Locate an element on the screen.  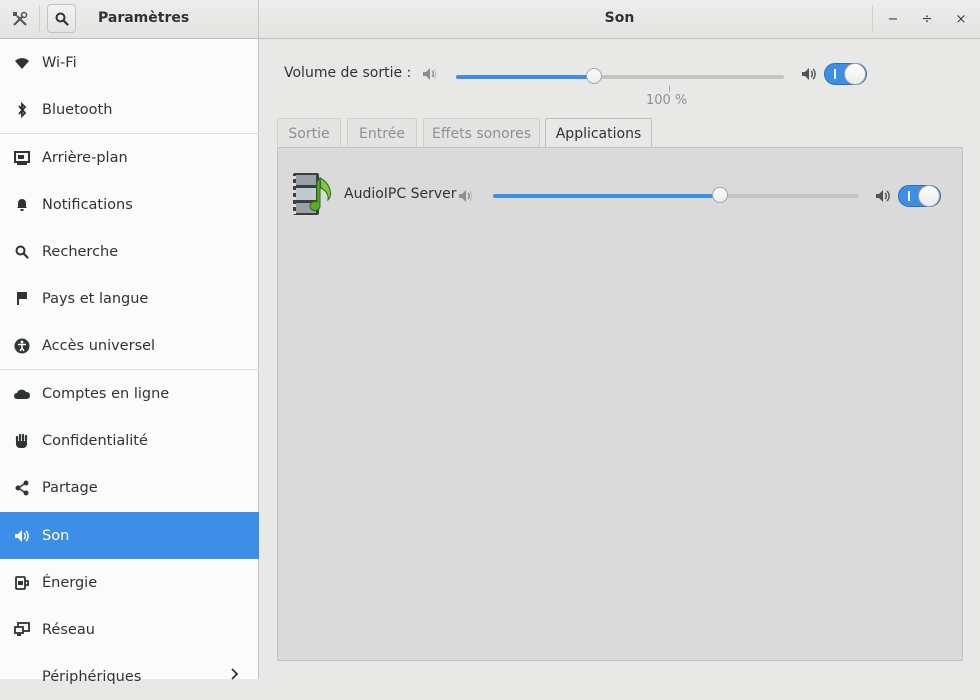
output-volume-slider is located at coordinates (620, 76).